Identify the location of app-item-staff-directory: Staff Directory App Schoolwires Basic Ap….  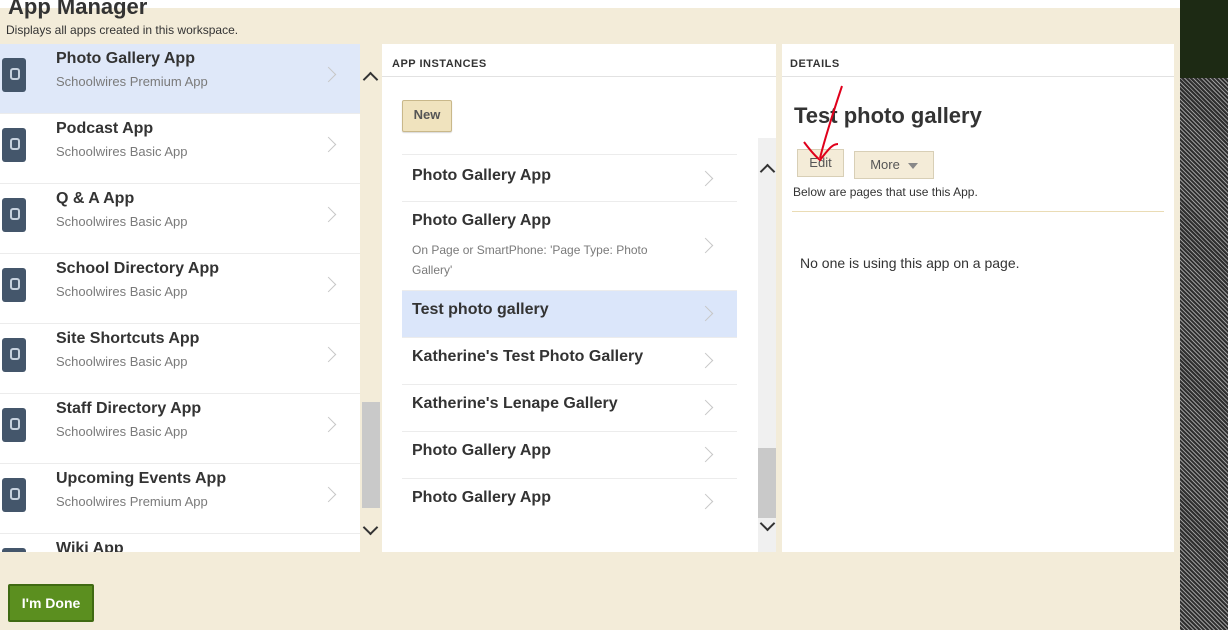
(180, 429).